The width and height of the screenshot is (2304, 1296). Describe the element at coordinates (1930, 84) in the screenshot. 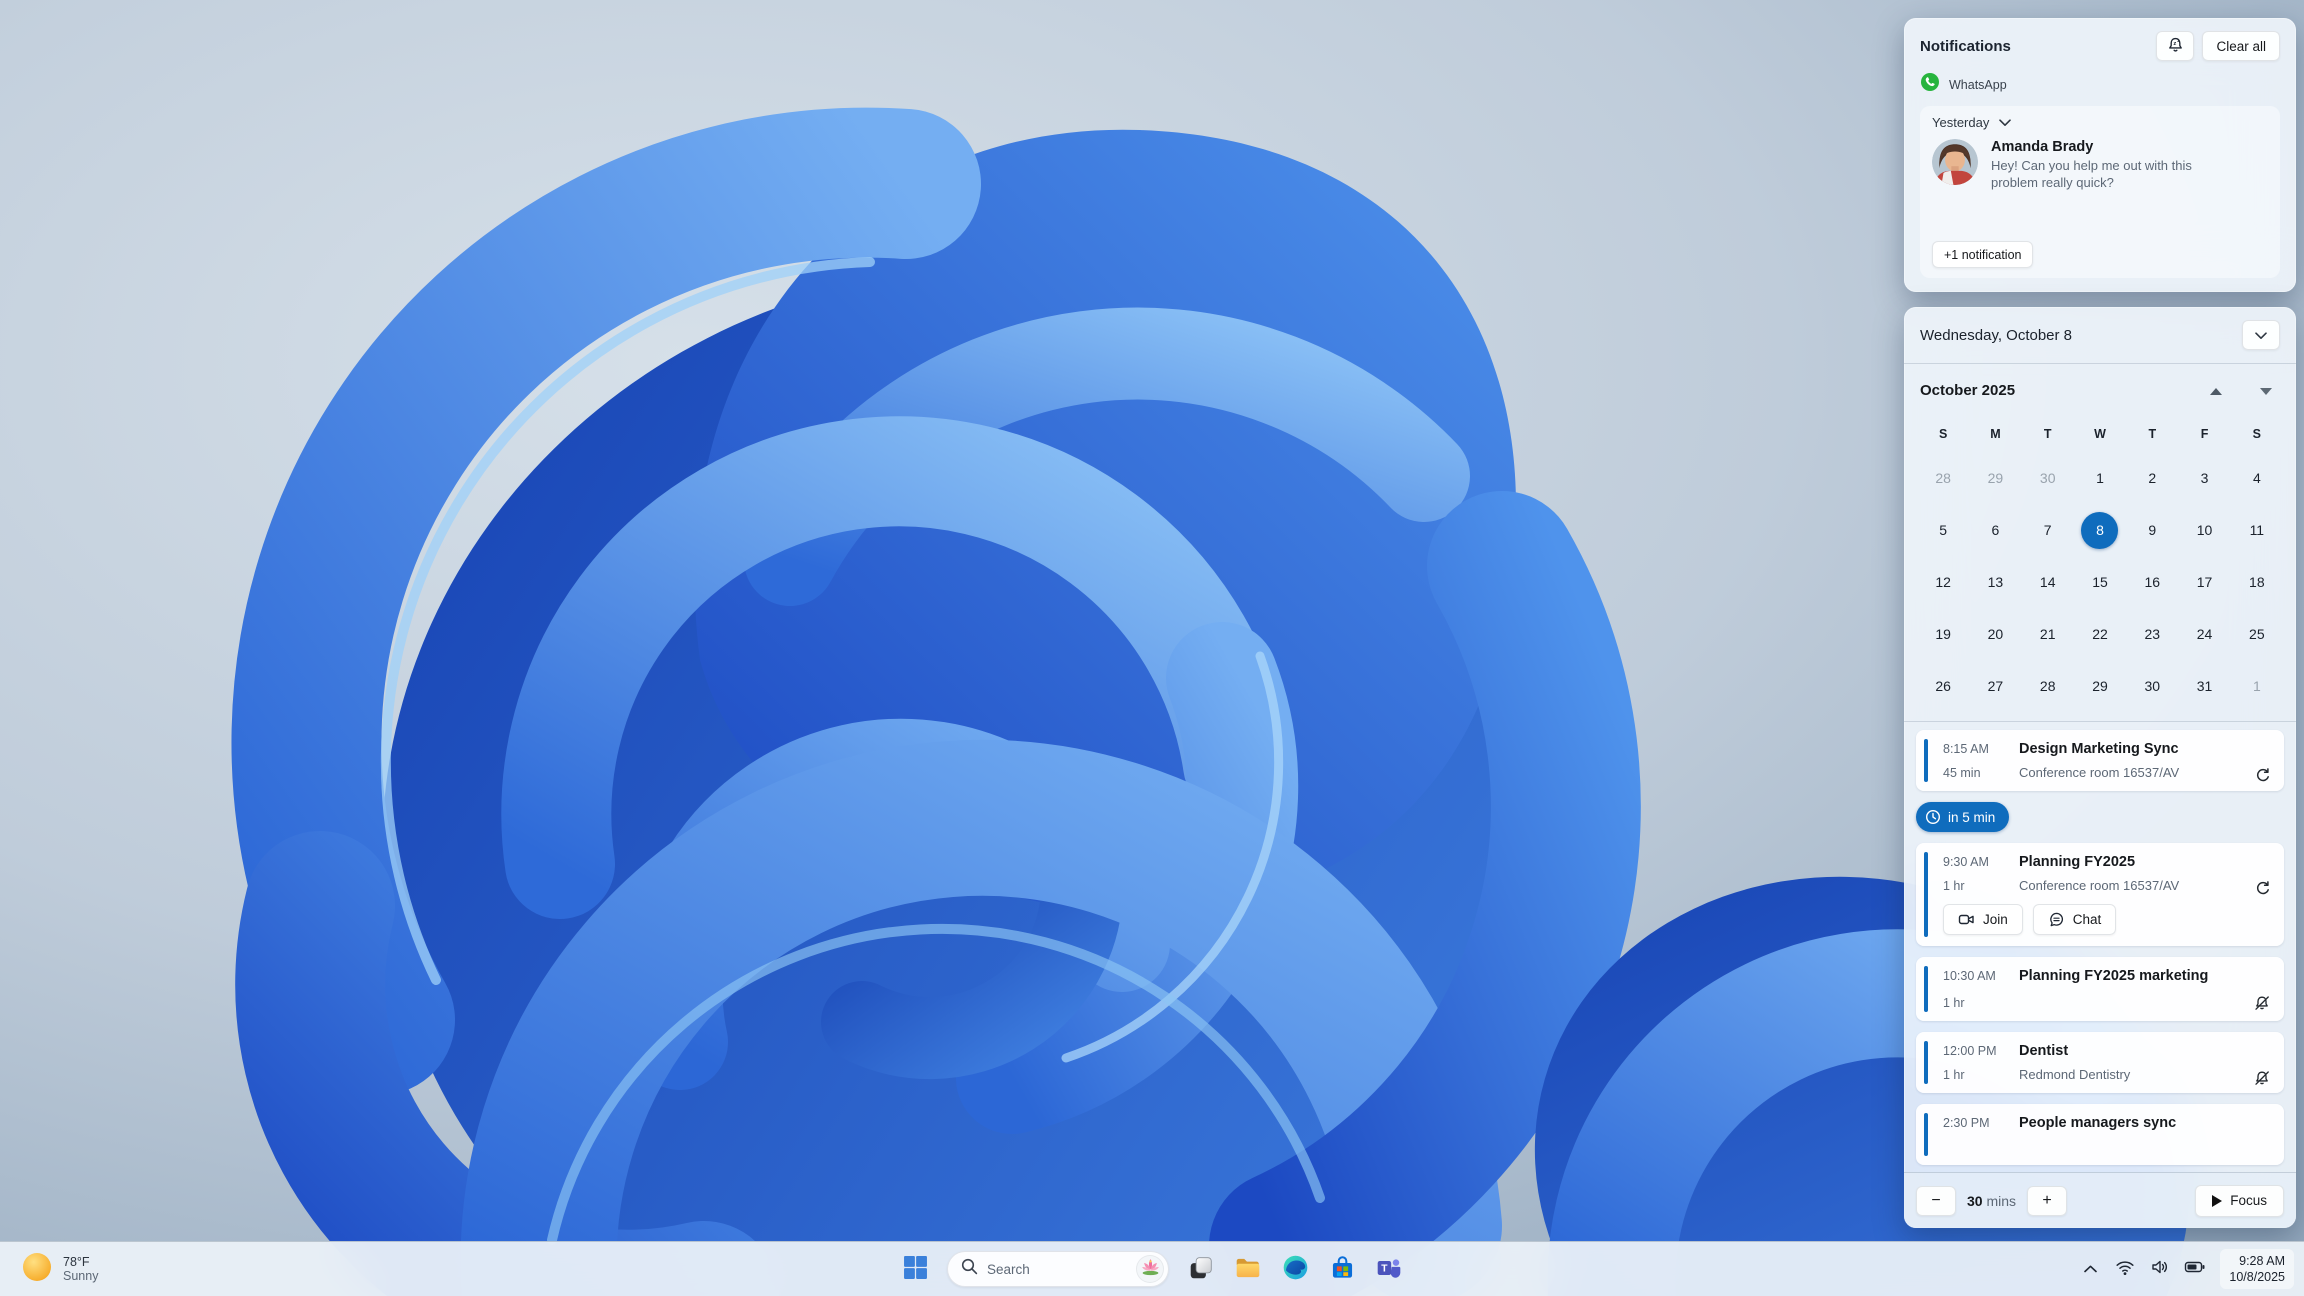

I see `whatsapp-icon` at that location.